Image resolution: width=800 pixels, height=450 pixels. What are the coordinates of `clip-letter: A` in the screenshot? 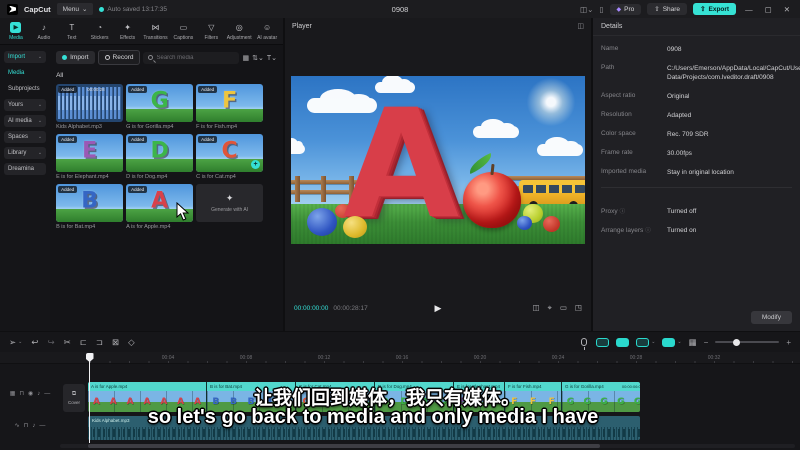 It's located at (96, 401).